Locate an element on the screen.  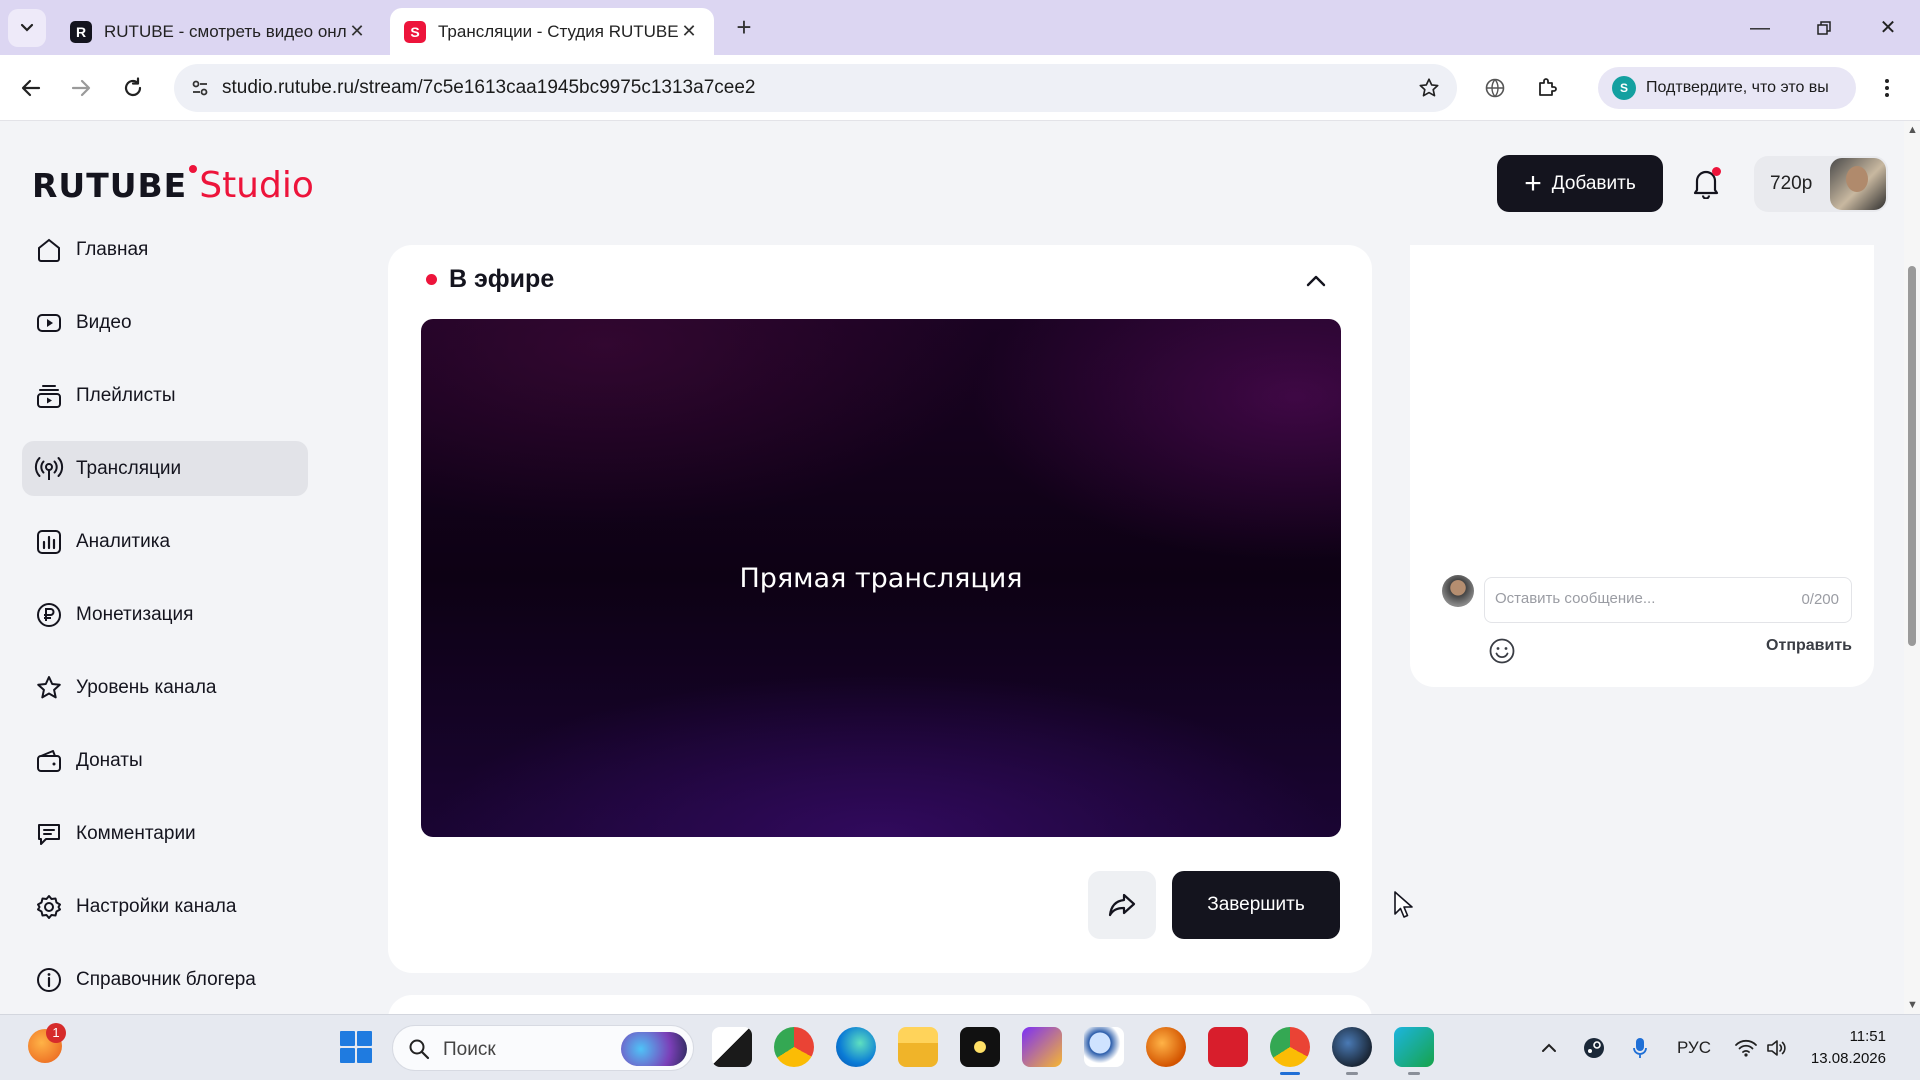
game-launcher-icon is located at coordinates (1042, 1047).